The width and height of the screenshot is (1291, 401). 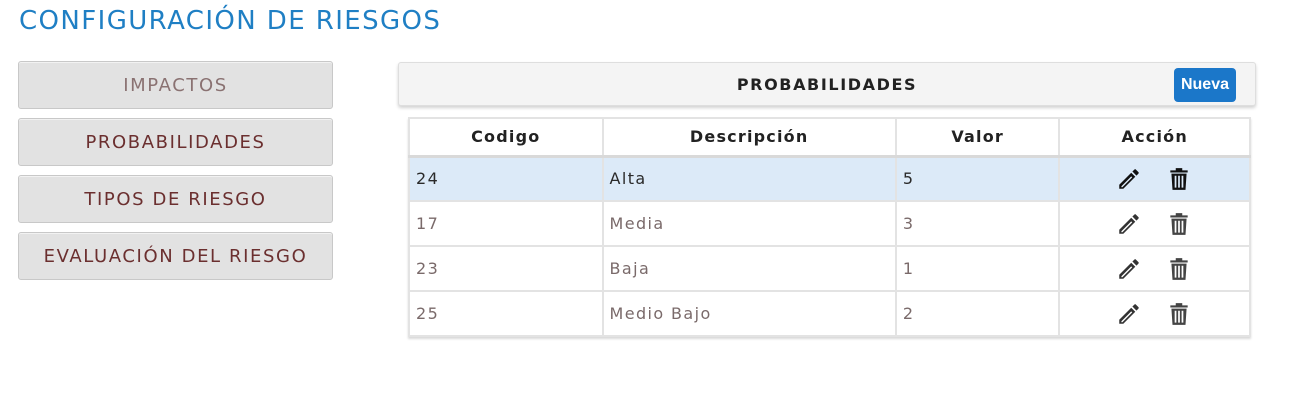 I want to click on cell-codigo: 24, so click(x=506, y=178).